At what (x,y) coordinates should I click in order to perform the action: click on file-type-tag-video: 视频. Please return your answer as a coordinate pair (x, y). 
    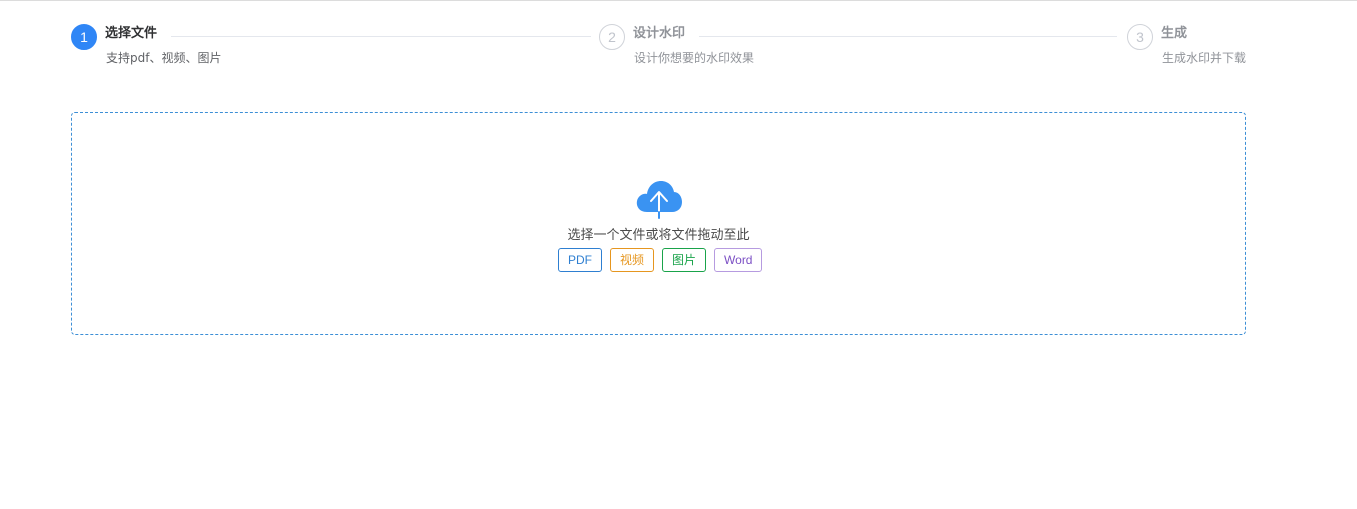
    Looking at the image, I should click on (632, 260).